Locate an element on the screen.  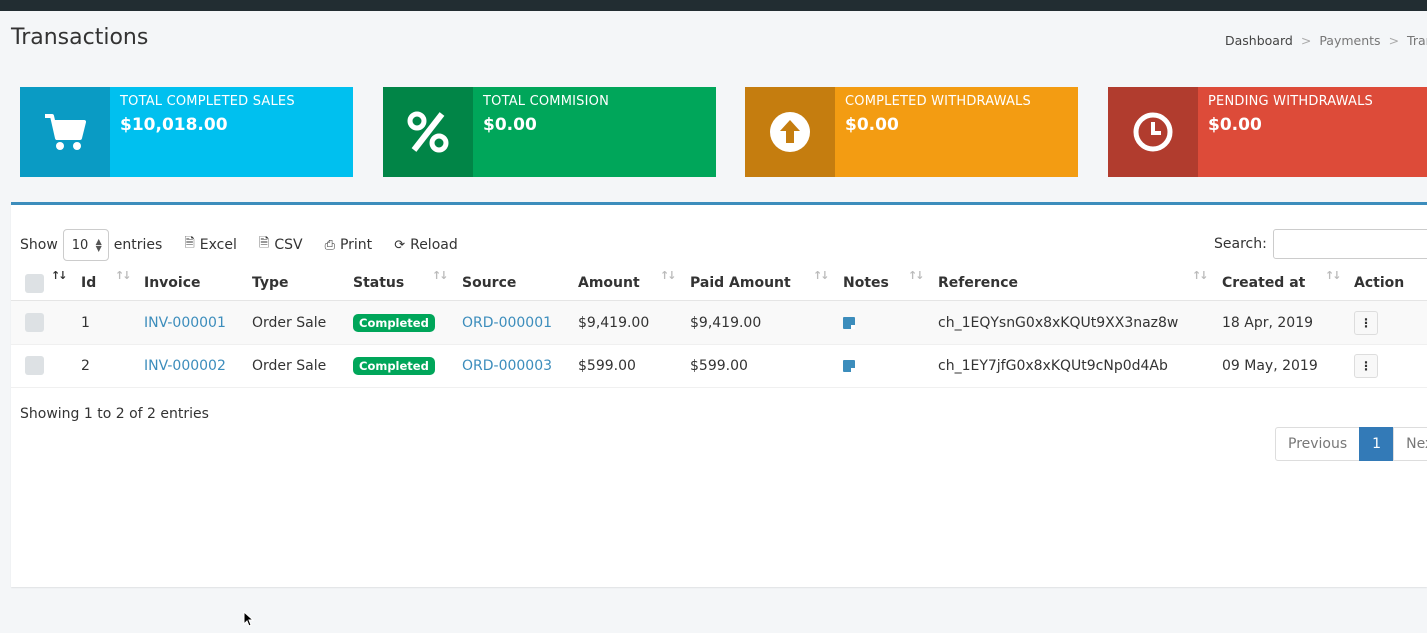
select-all-cell is located at coordinates (34, 283).